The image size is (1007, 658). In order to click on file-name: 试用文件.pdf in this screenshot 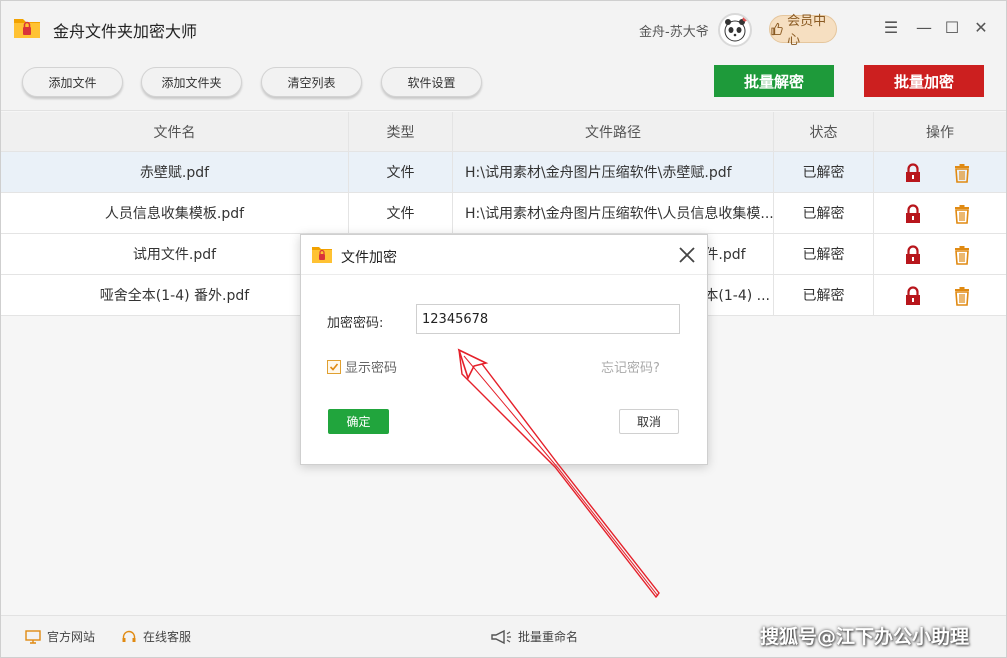, I will do `click(175, 254)`.